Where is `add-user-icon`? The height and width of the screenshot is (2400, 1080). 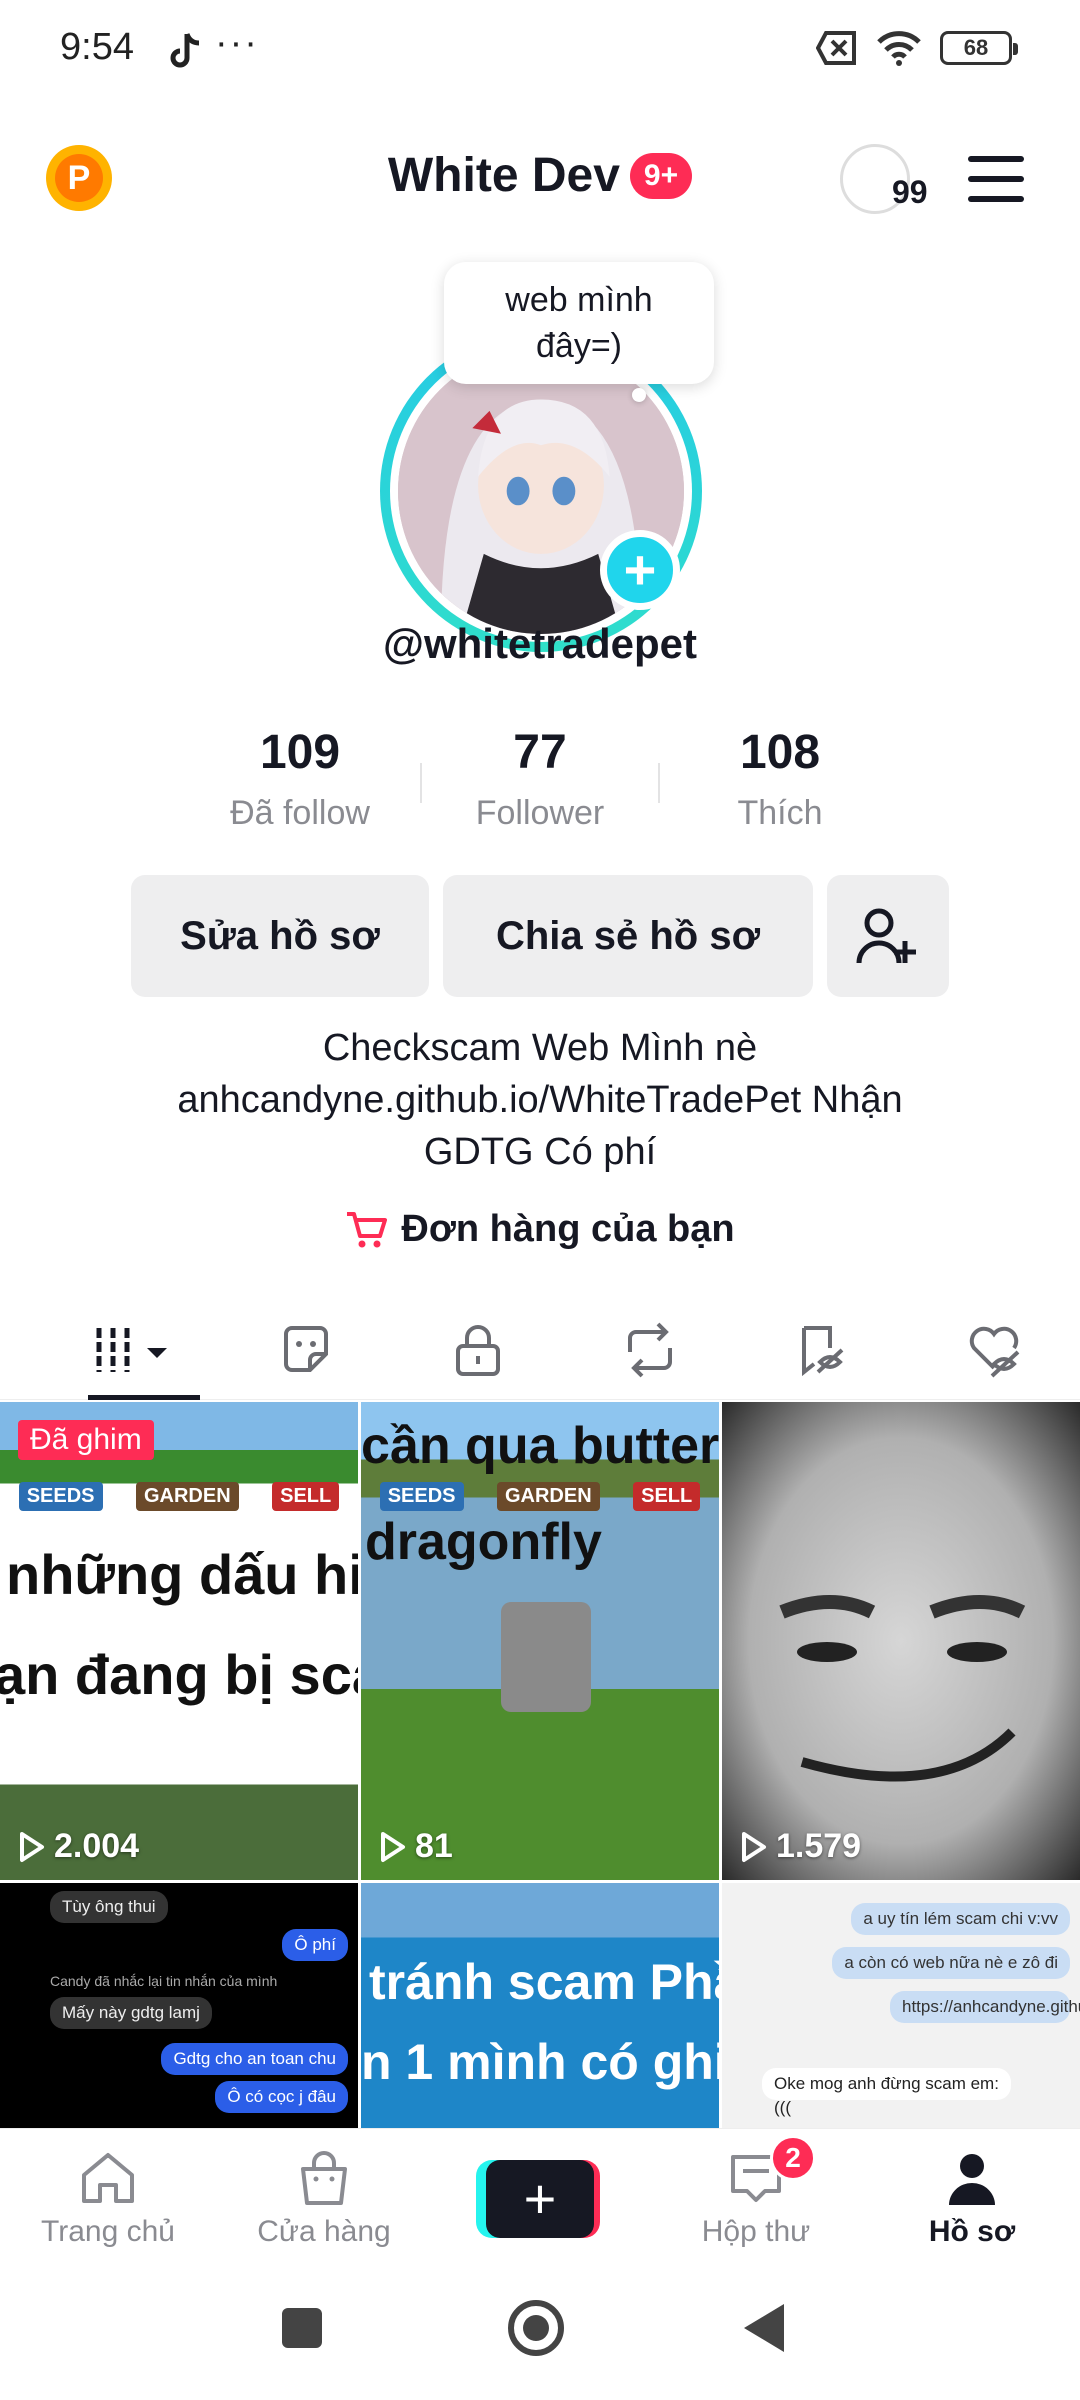
add-user-icon is located at coordinates (886, 936).